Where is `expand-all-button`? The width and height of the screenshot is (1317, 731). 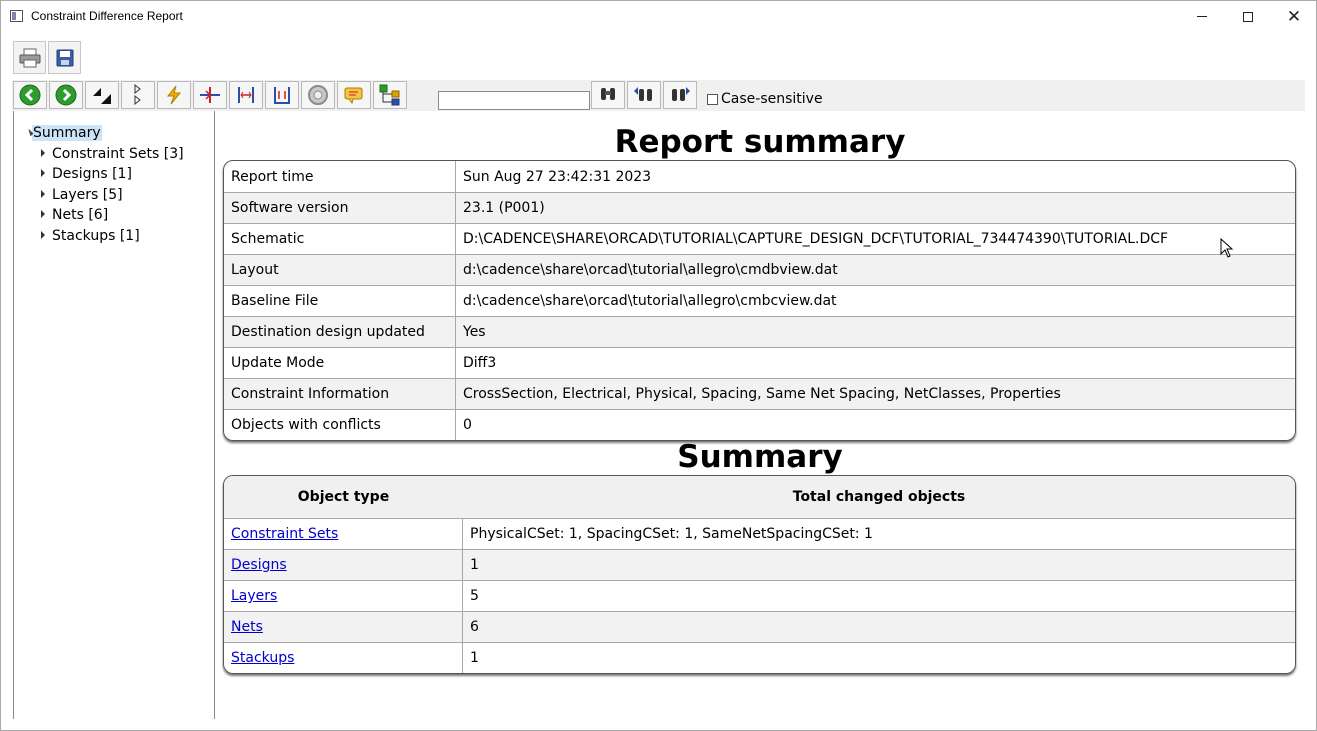
expand-all-button is located at coordinates (138, 95).